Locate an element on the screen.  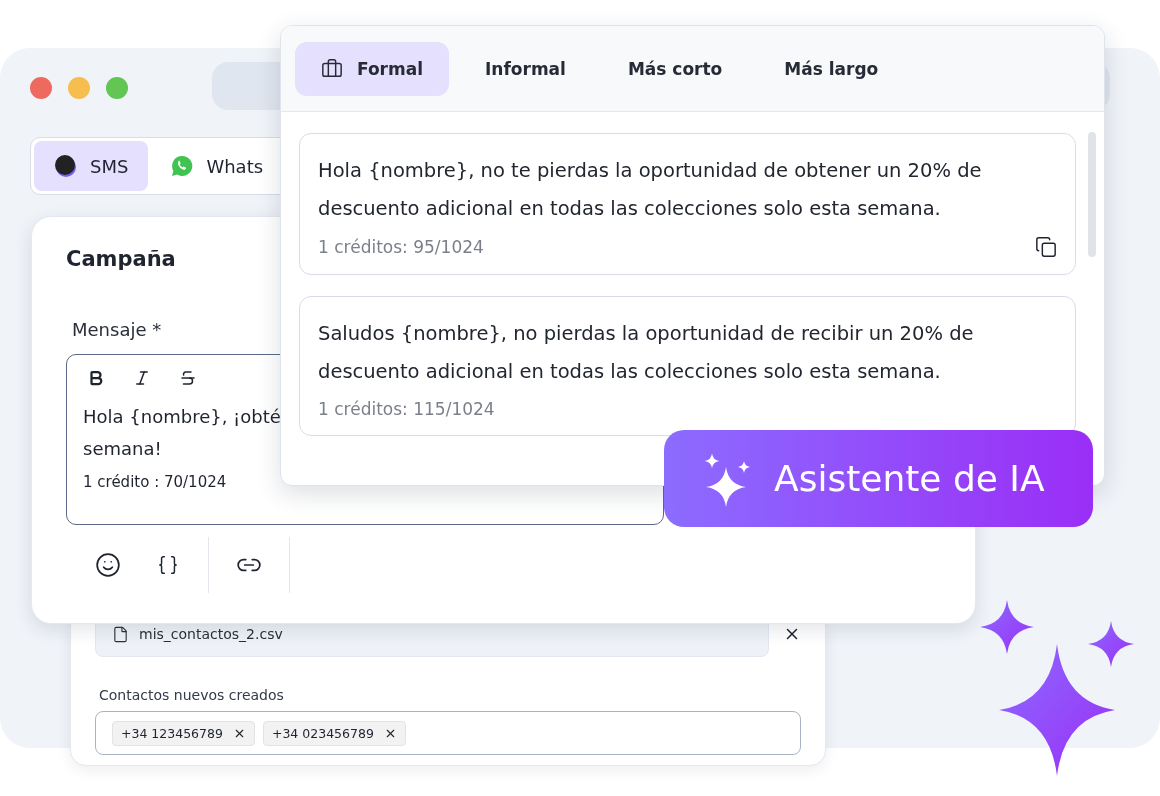
credit-counter: 1 crédito : 70/1024 is located at coordinates (155, 482).